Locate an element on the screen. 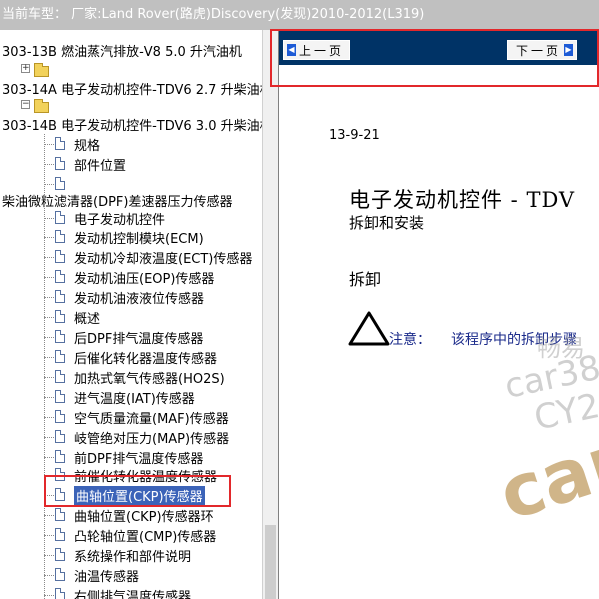 This screenshot has height=599, width=599. tree-item-label: 发动机控制模块(ECM) is located at coordinates (139, 239).